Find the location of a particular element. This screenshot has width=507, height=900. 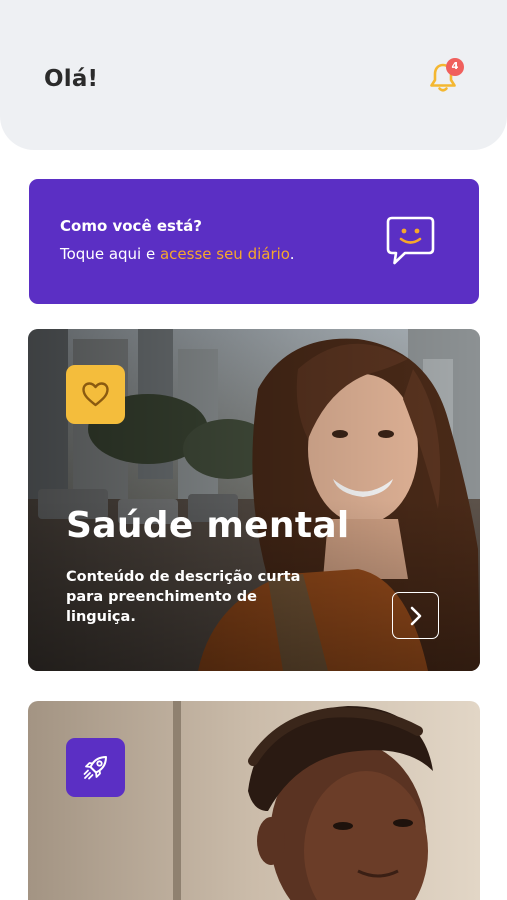

chevron-right-icon is located at coordinates (416, 616).